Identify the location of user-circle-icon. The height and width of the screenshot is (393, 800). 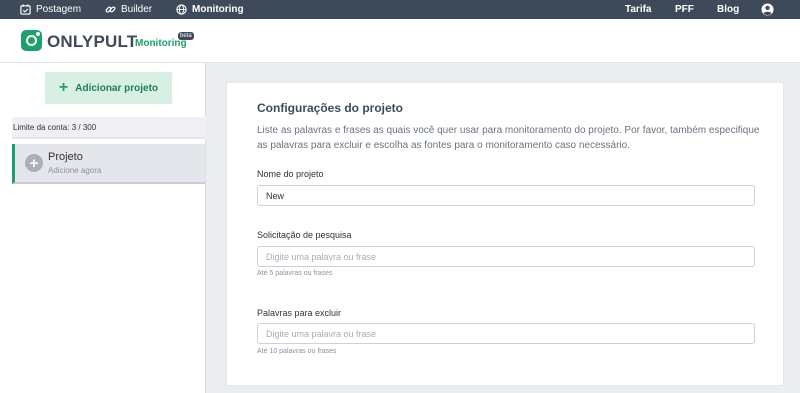
(767, 9).